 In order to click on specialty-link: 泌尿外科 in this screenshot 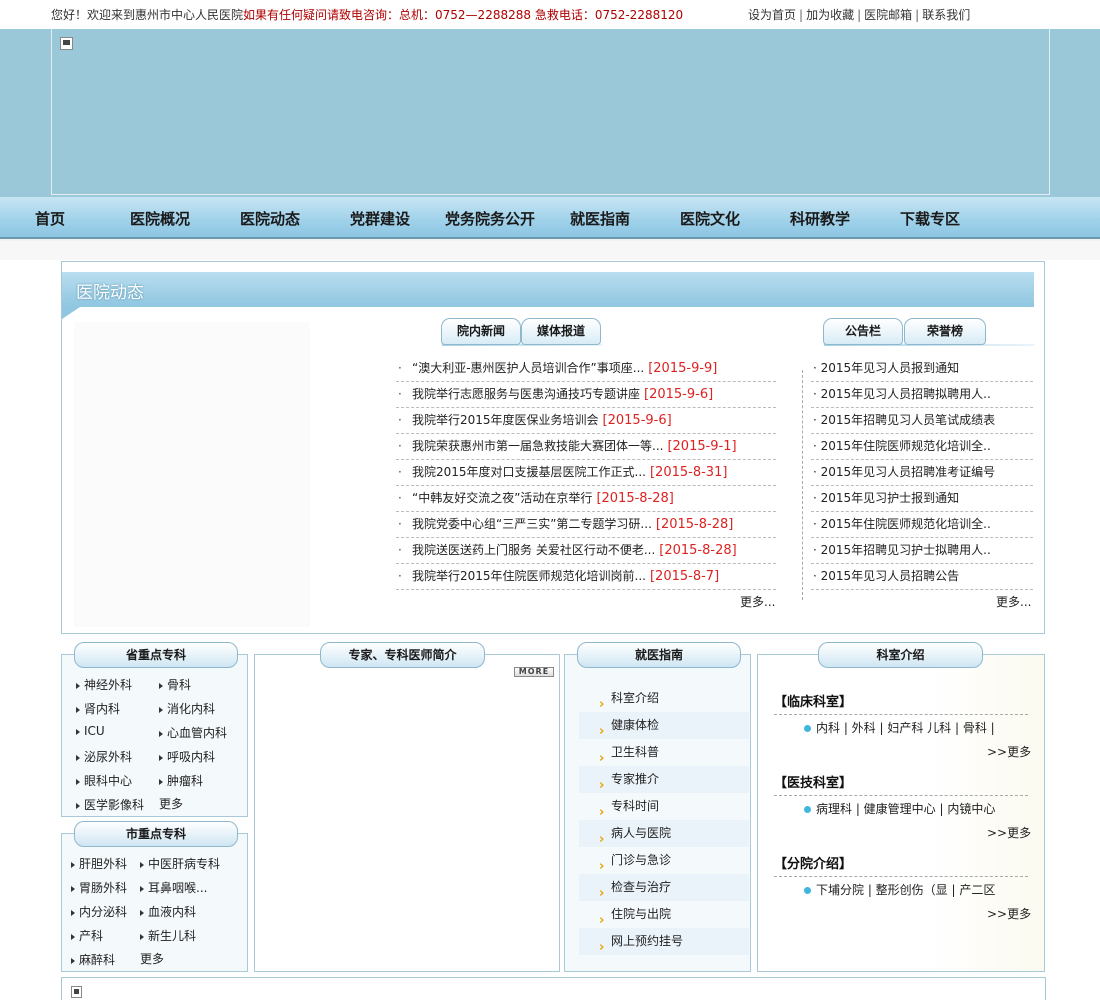, I will do `click(104, 756)`.